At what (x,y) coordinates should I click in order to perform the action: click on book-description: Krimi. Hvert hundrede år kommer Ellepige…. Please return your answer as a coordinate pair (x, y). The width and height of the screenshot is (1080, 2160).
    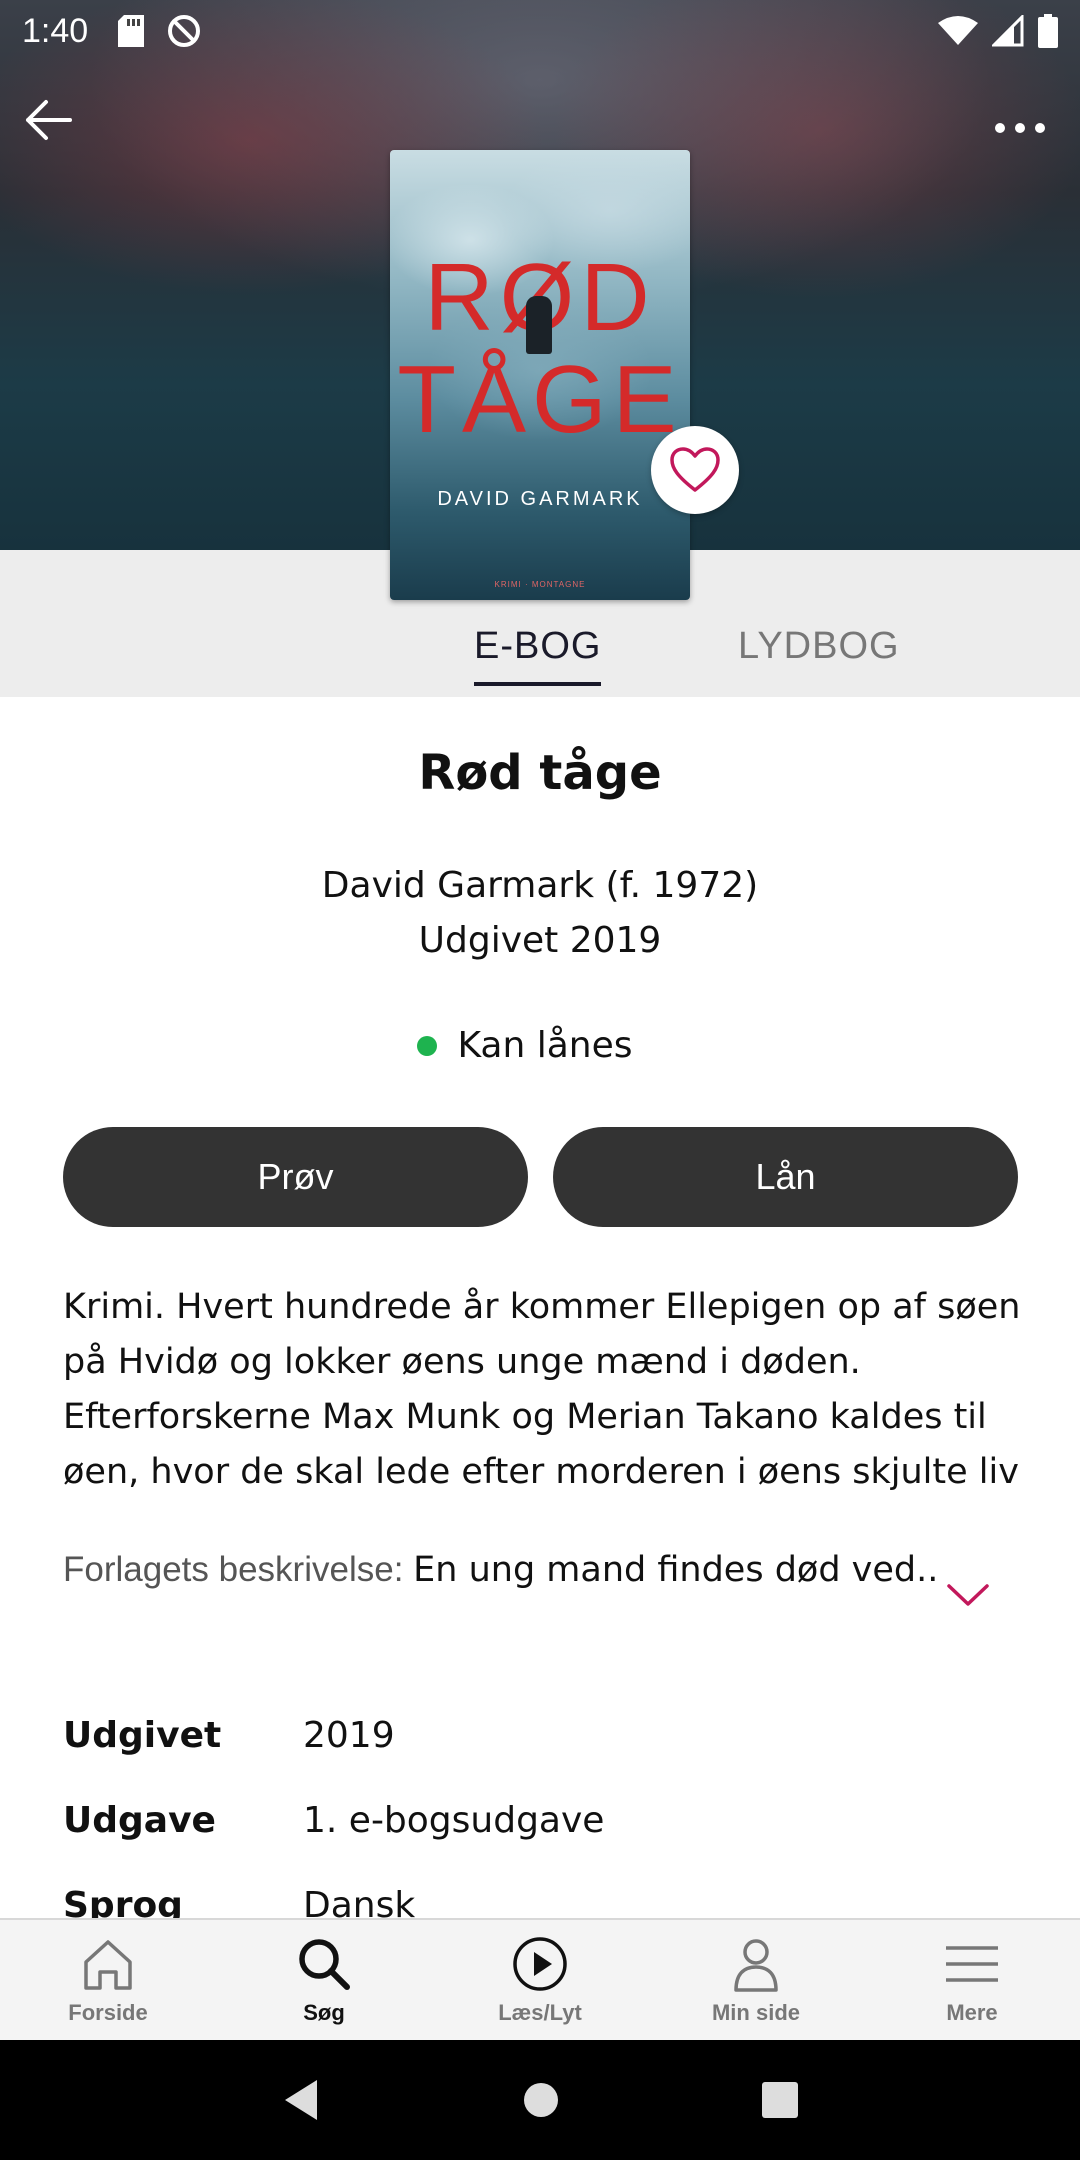
    Looking at the image, I should click on (542, 1389).